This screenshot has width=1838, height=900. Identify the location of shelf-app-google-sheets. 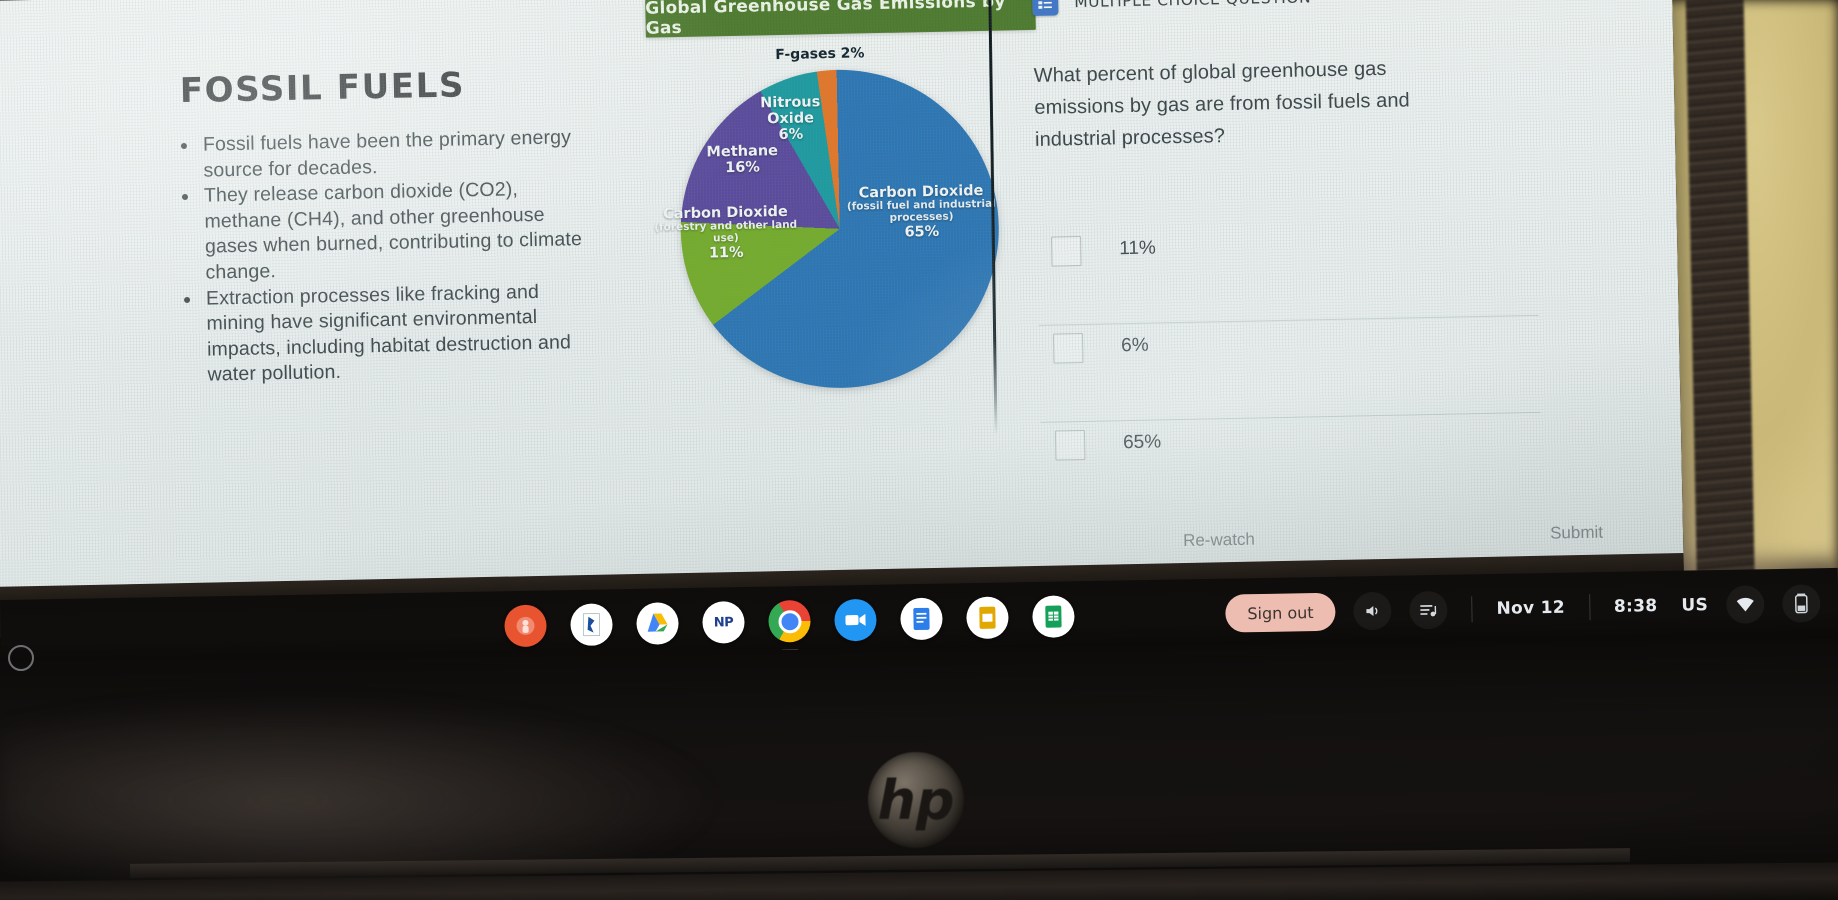
(1053, 616).